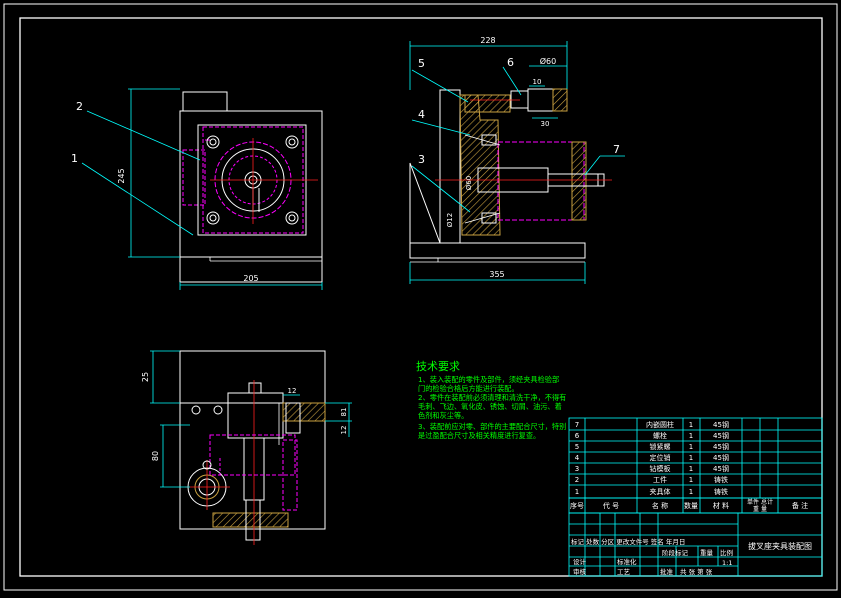  What do you see at coordinates (304, 412) in the screenshot?
I see `top-hatched-bar` at bounding box center [304, 412].